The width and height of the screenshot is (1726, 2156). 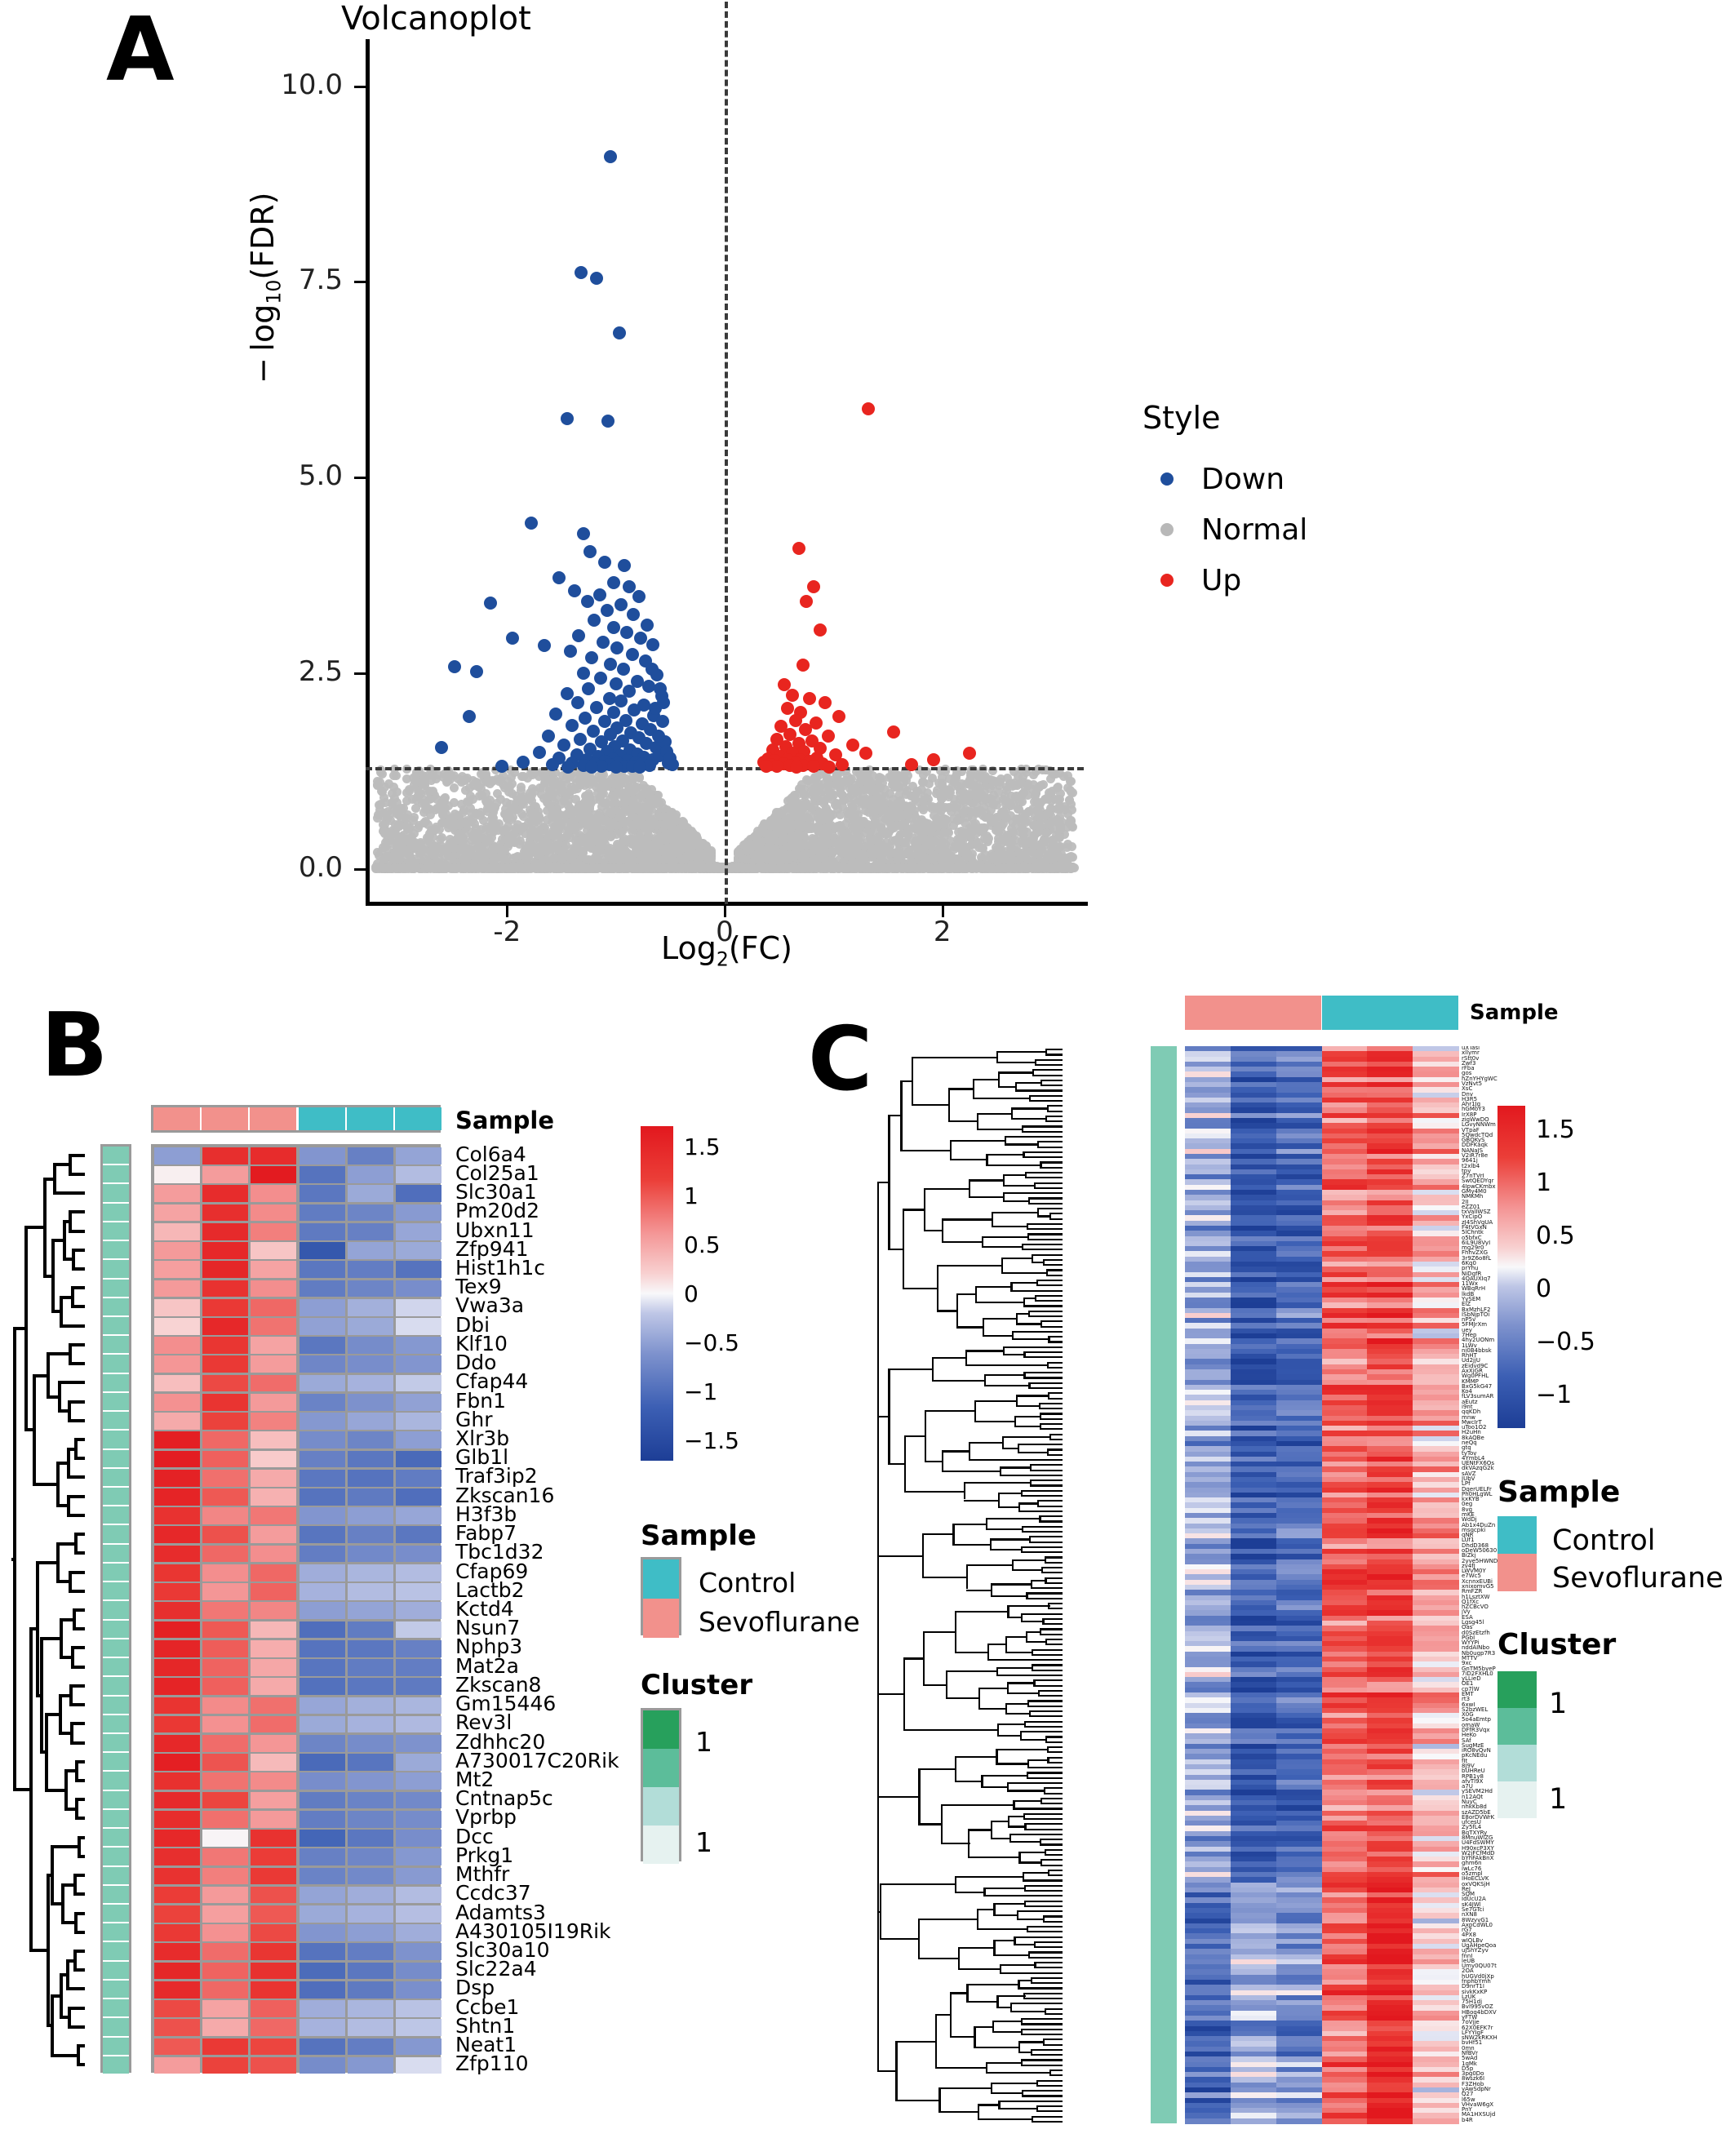 What do you see at coordinates (725, 932) in the screenshot?
I see `volcano-xtick-label: 0` at bounding box center [725, 932].